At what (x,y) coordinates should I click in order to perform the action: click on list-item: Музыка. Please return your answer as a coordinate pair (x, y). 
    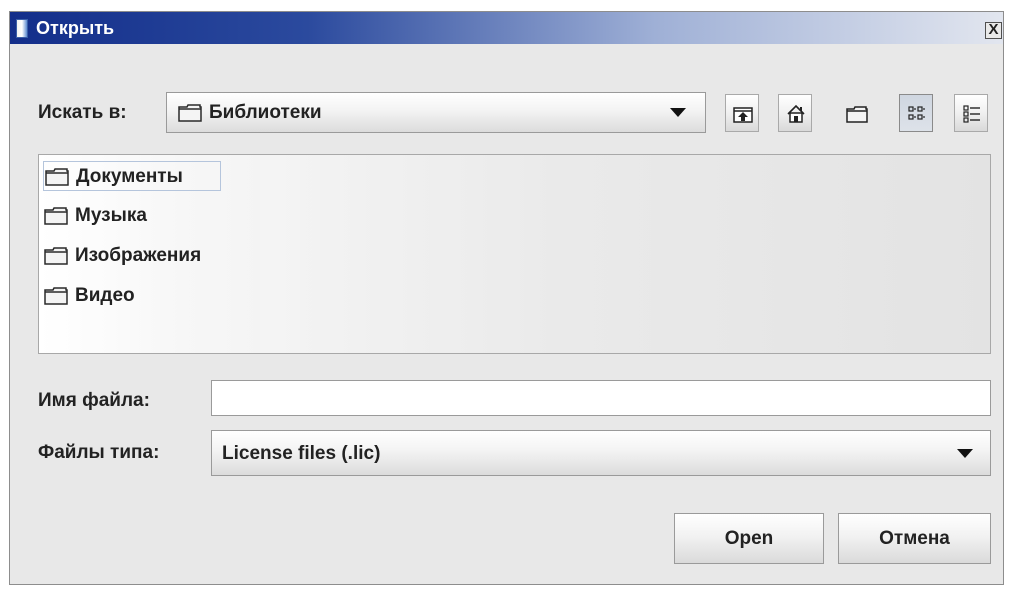
    Looking at the image, I should click on (128, 216).